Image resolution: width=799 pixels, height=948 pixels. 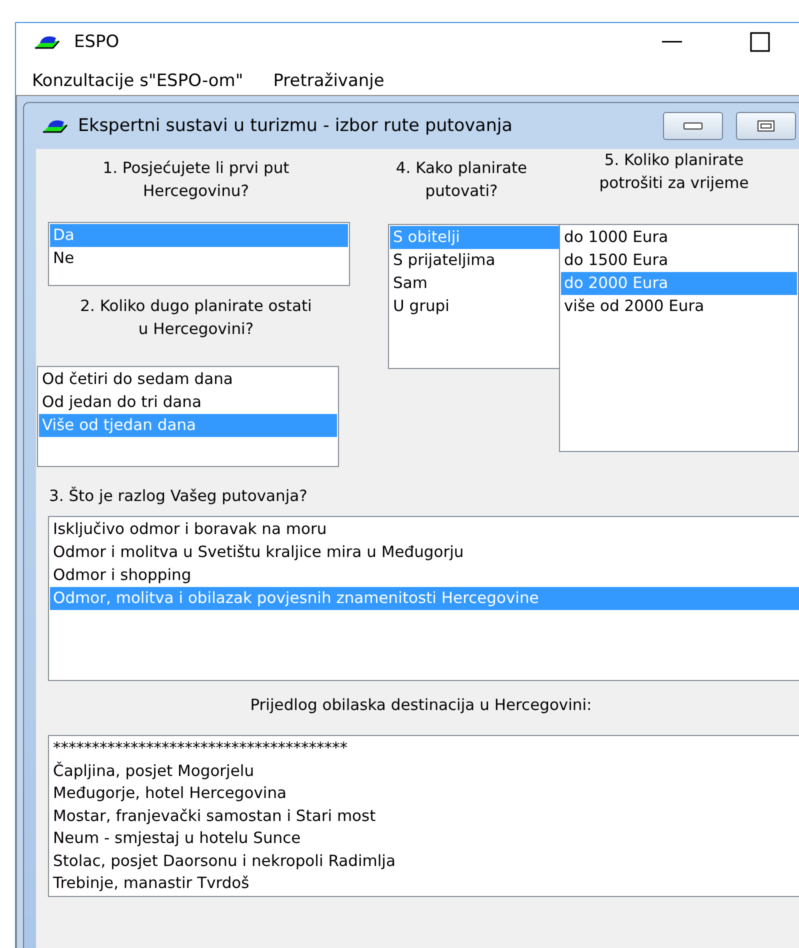 What do you see at coordinates (424, 529) in the screenshot?
I see `list-item: Isključivo odmor i boravak na moru` at bounding box center [424, 529].